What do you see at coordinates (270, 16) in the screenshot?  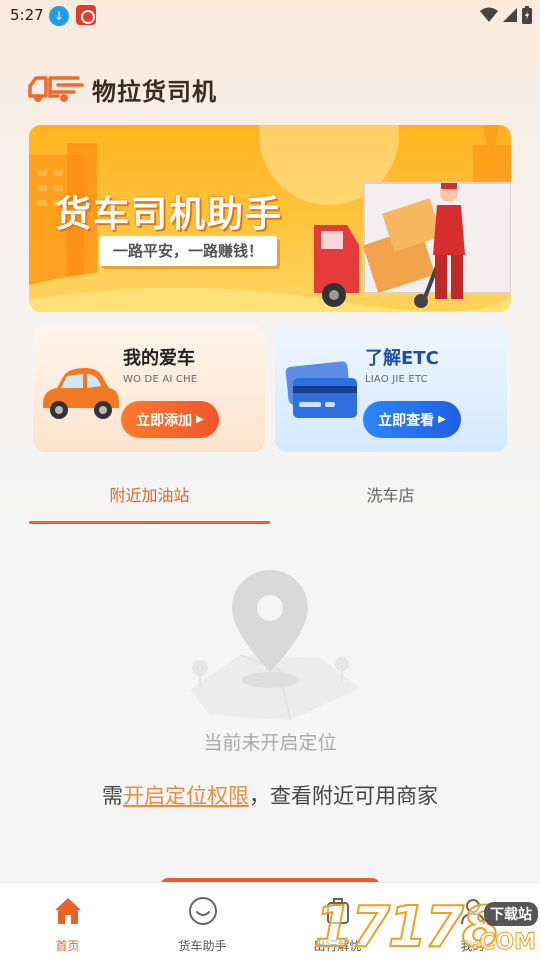 I see `status-bar: 5:27 ↓` at bounding box center [270, 16].